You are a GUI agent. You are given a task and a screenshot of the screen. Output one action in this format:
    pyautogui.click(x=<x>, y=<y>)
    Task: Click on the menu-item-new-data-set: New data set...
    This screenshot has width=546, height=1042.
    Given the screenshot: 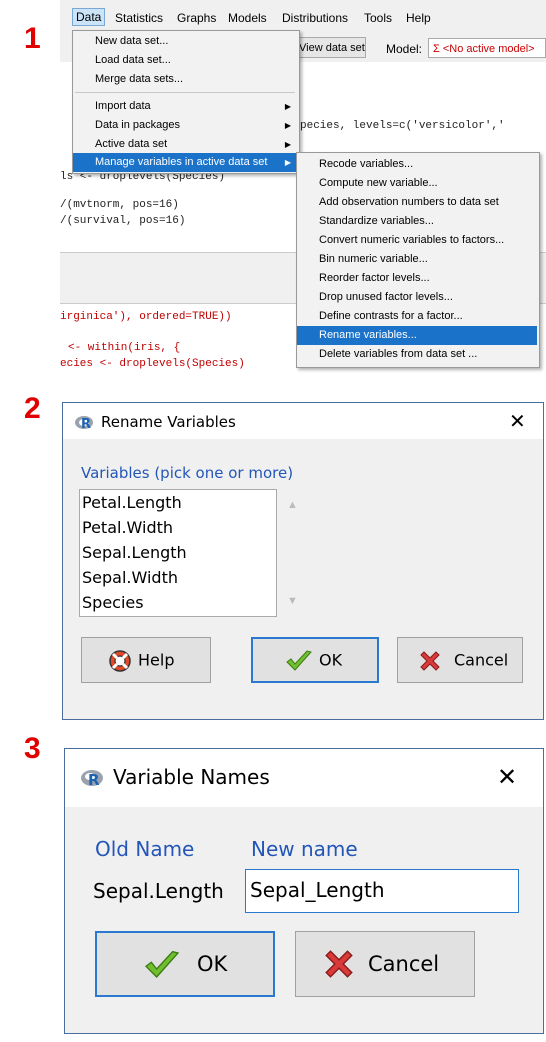 What is the action you would take?
    pyautogui.click(x=185, y=41)
    